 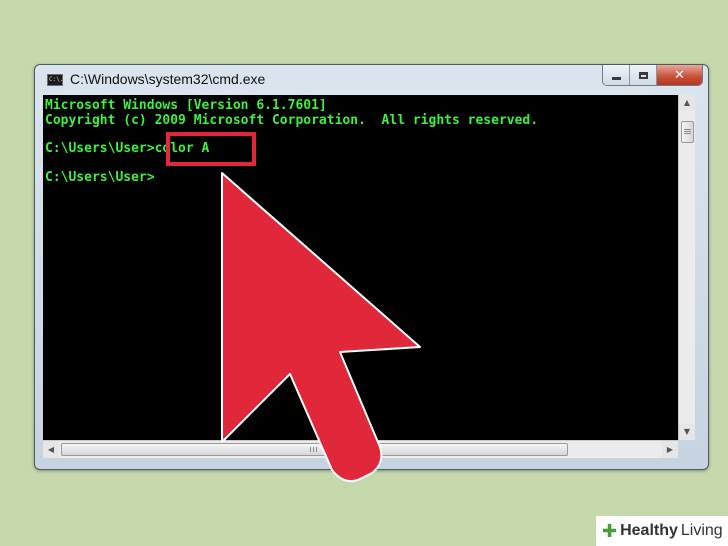 What do you see at coordinates (610, 531) in the screenshot?
I see `brand-cross-icon: ✚` at bounding box center [610, 531].